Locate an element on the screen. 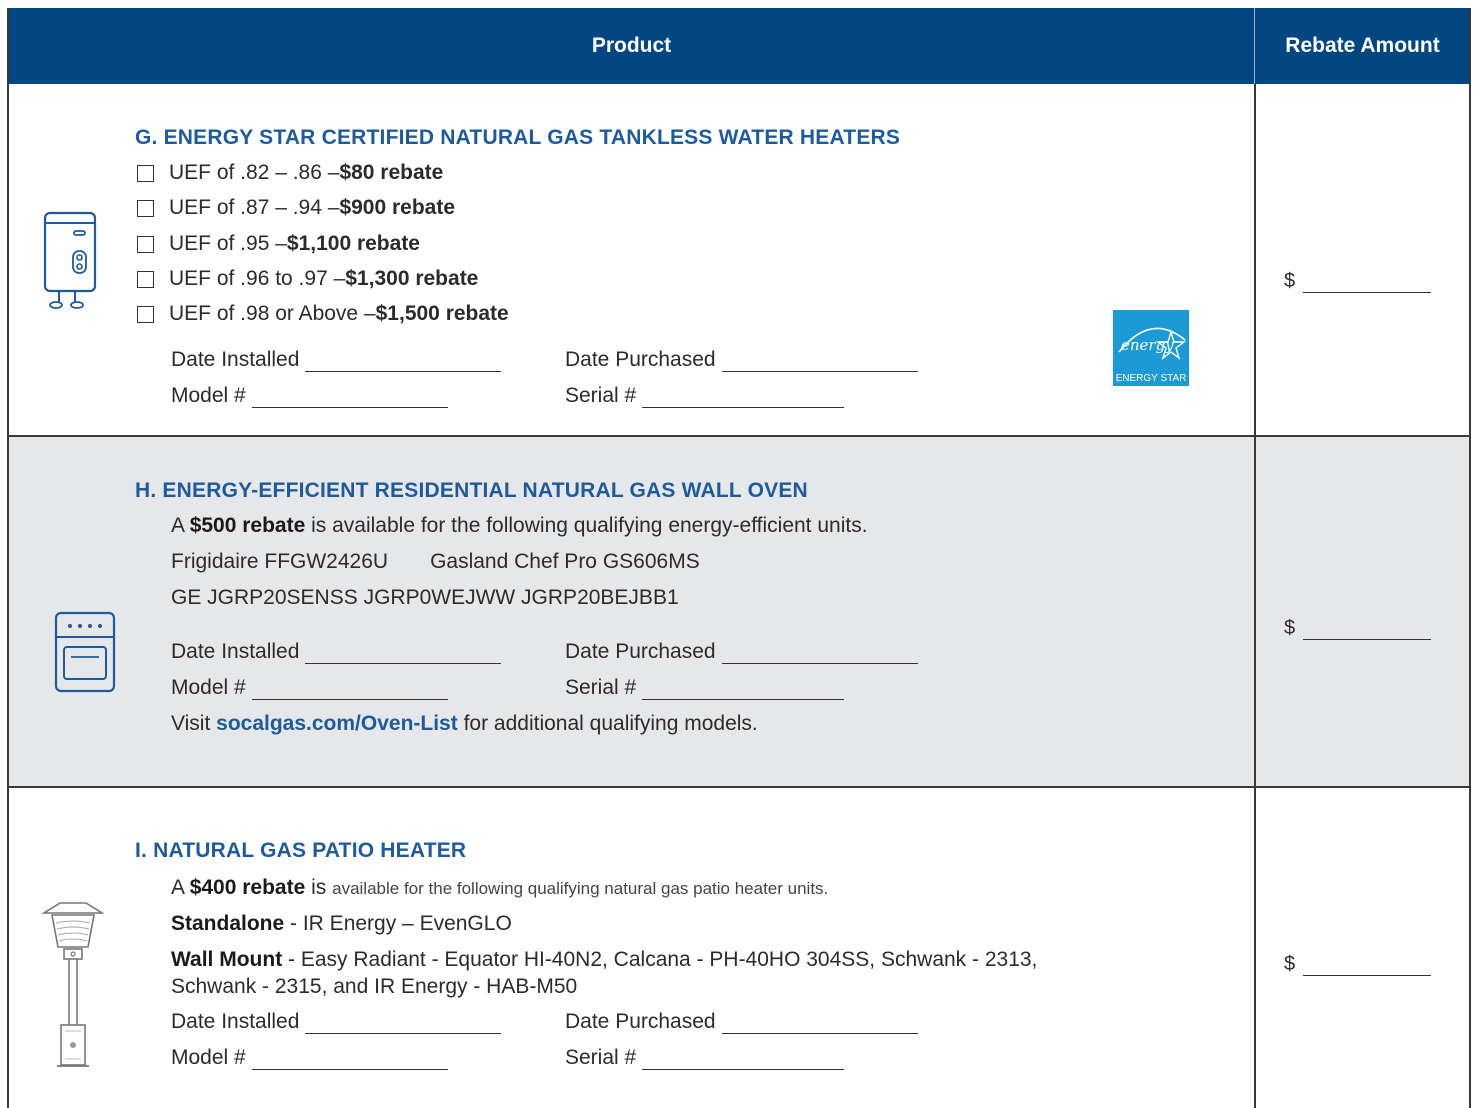 Image resolution: width=1474 pixels, height=1108 pixels. option-rebate: $80 rebate is located at coordinates (391, 172).